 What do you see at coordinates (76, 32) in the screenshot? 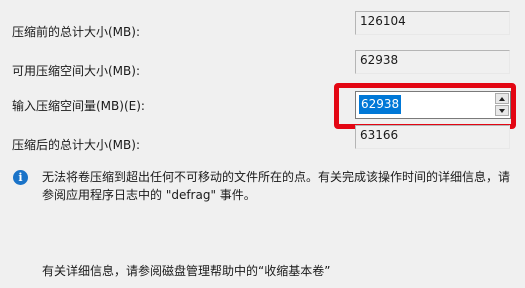
I see `total-before-label: 压缩前的总计大小(MB):` at bounding box center [76, 32].